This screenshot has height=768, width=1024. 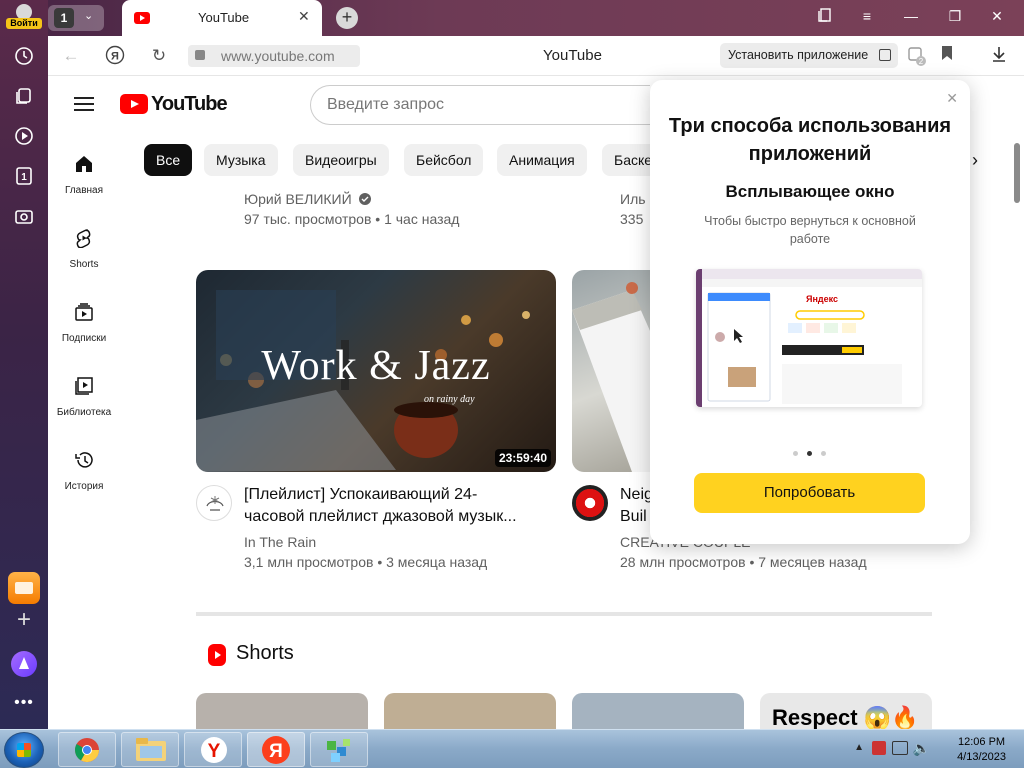 What do you see at coordinates (743, 562) in the screenshot?
I see `video-stats: 28 млн просмотров • 7 месяцев назад` at bounding box center [743, 562].